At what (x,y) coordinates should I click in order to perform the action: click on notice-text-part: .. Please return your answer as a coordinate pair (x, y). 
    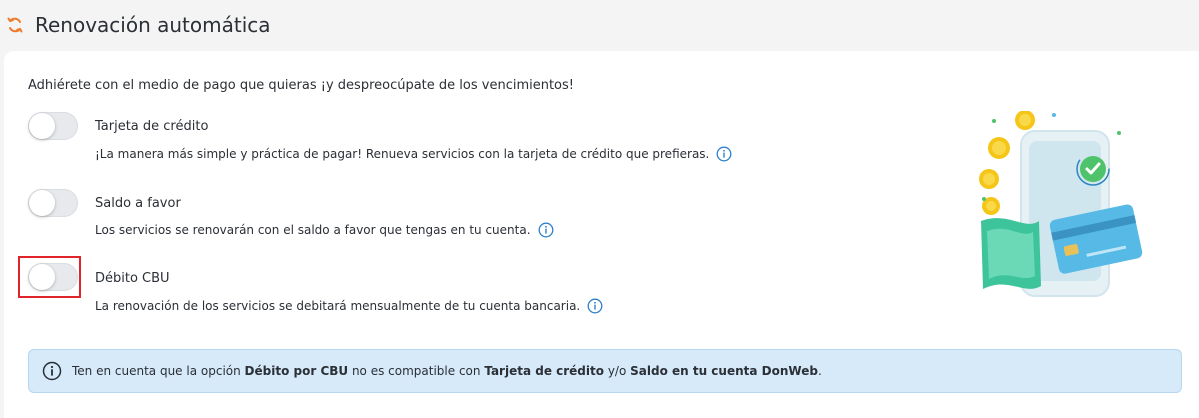
    Looking at the image, I should click on (819, 371).